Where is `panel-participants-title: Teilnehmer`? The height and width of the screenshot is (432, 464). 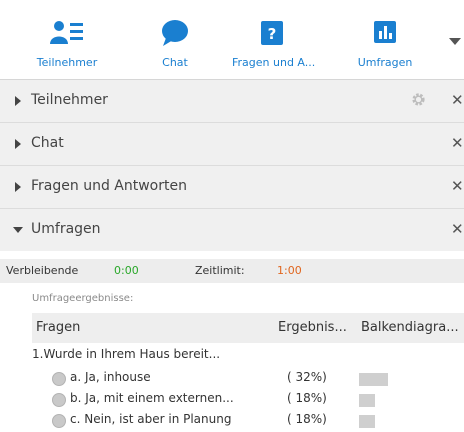 panel-participants-title: Teilnehmer is located at coordinates (69, 100).